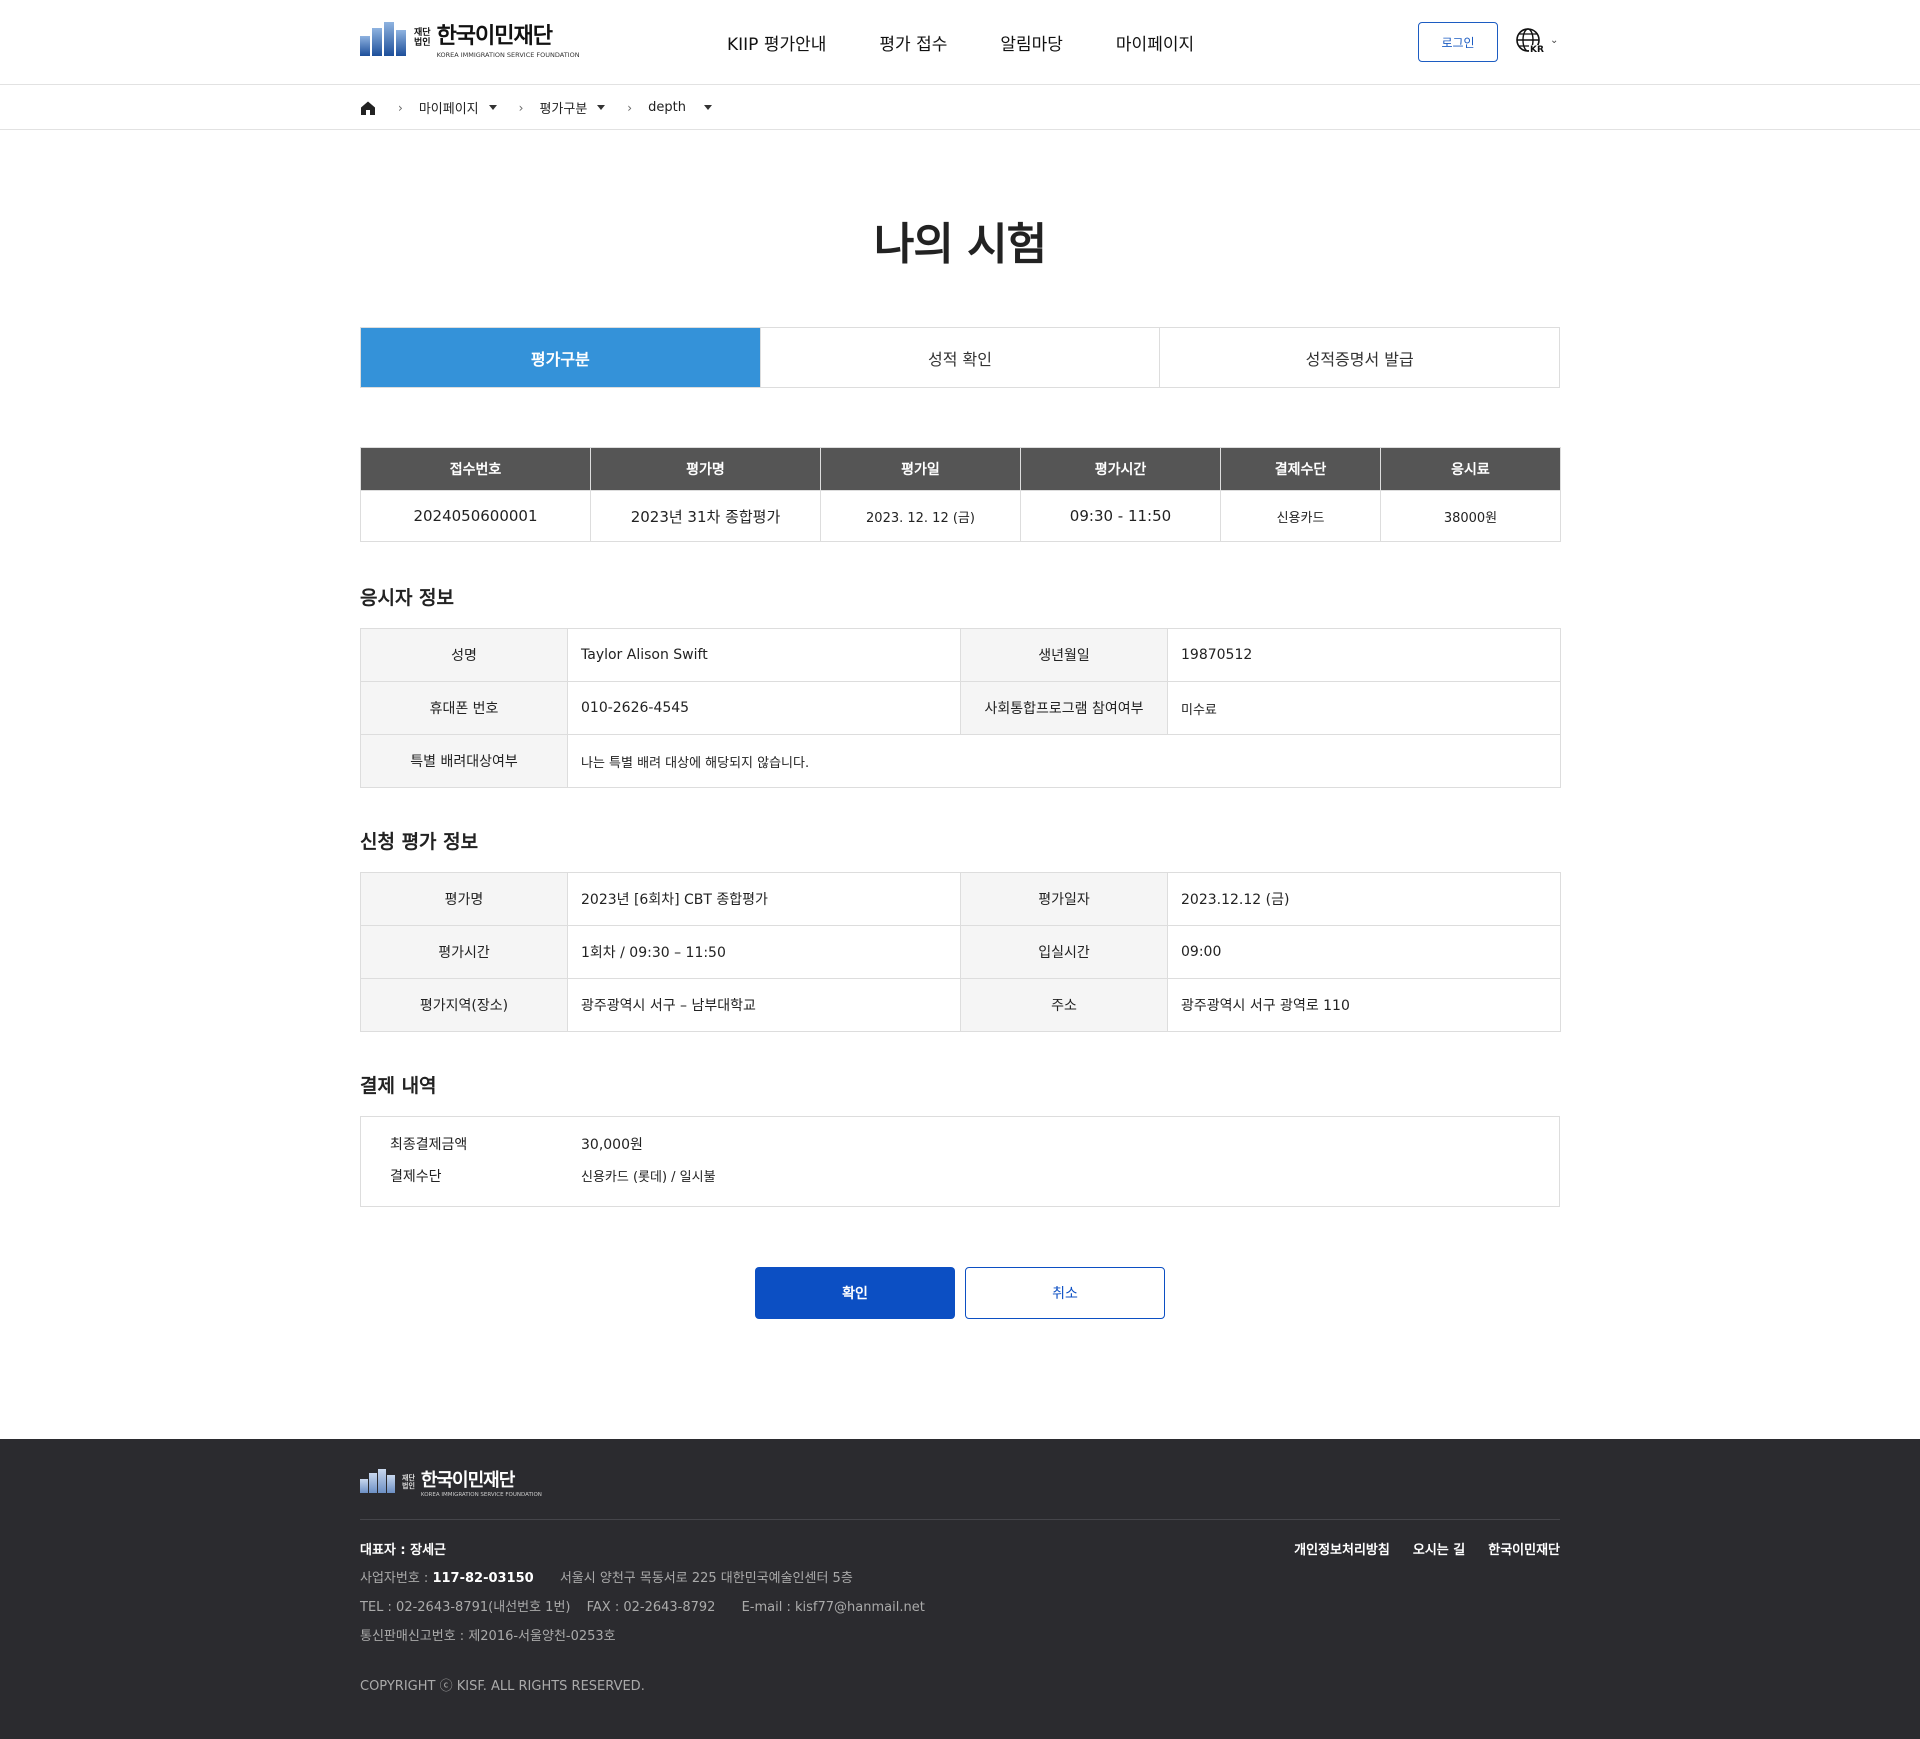 The height and width of the screenshot is (1739, 1920). What do you see at coordinates (1064, 708) in the screenshot?
I see `field-label: 사회통합프로그램 참여여부` at bounding box center [1064, 708].